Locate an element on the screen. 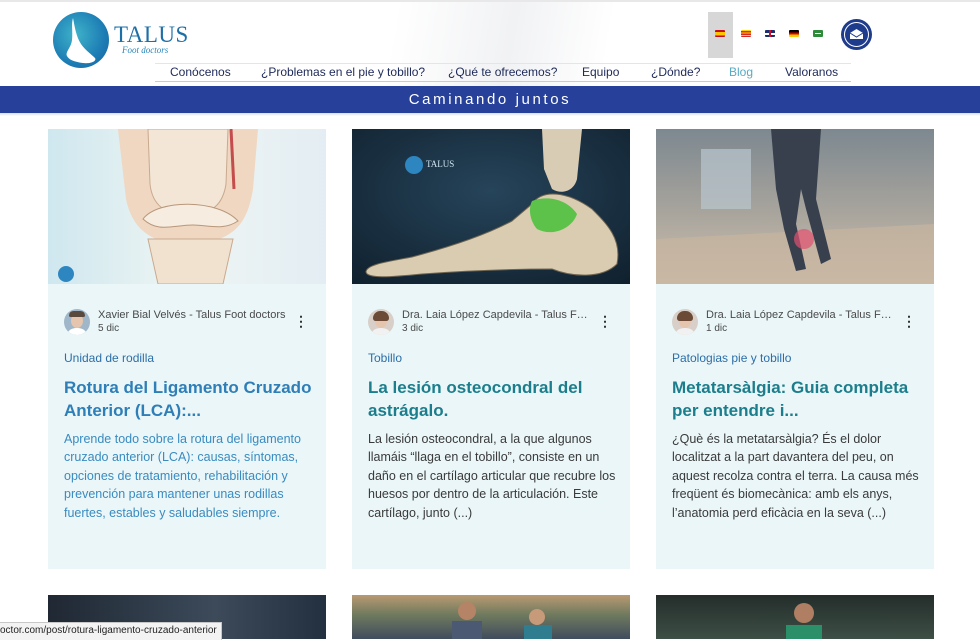 This screenshot has width=980, height=640. post-title: La lesión osteocondral del astrágalo. is located at coordinates (493, 399).